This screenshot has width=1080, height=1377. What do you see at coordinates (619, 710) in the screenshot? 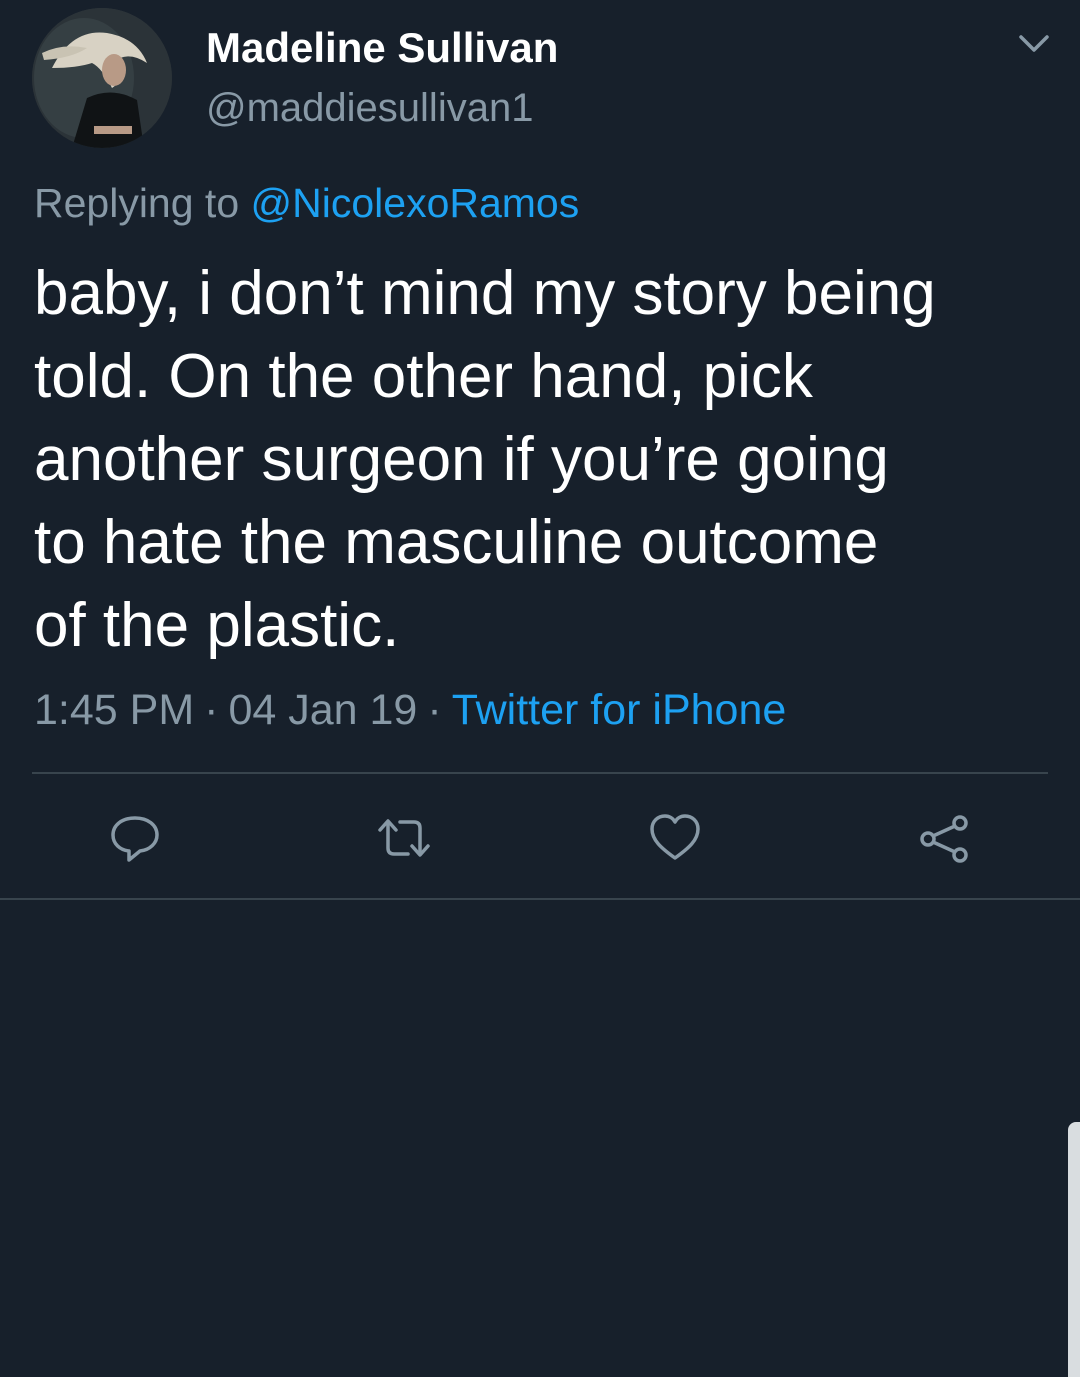
I see `tweet-source-link: Twitter for iPhone` at bounding box center [619, 710].